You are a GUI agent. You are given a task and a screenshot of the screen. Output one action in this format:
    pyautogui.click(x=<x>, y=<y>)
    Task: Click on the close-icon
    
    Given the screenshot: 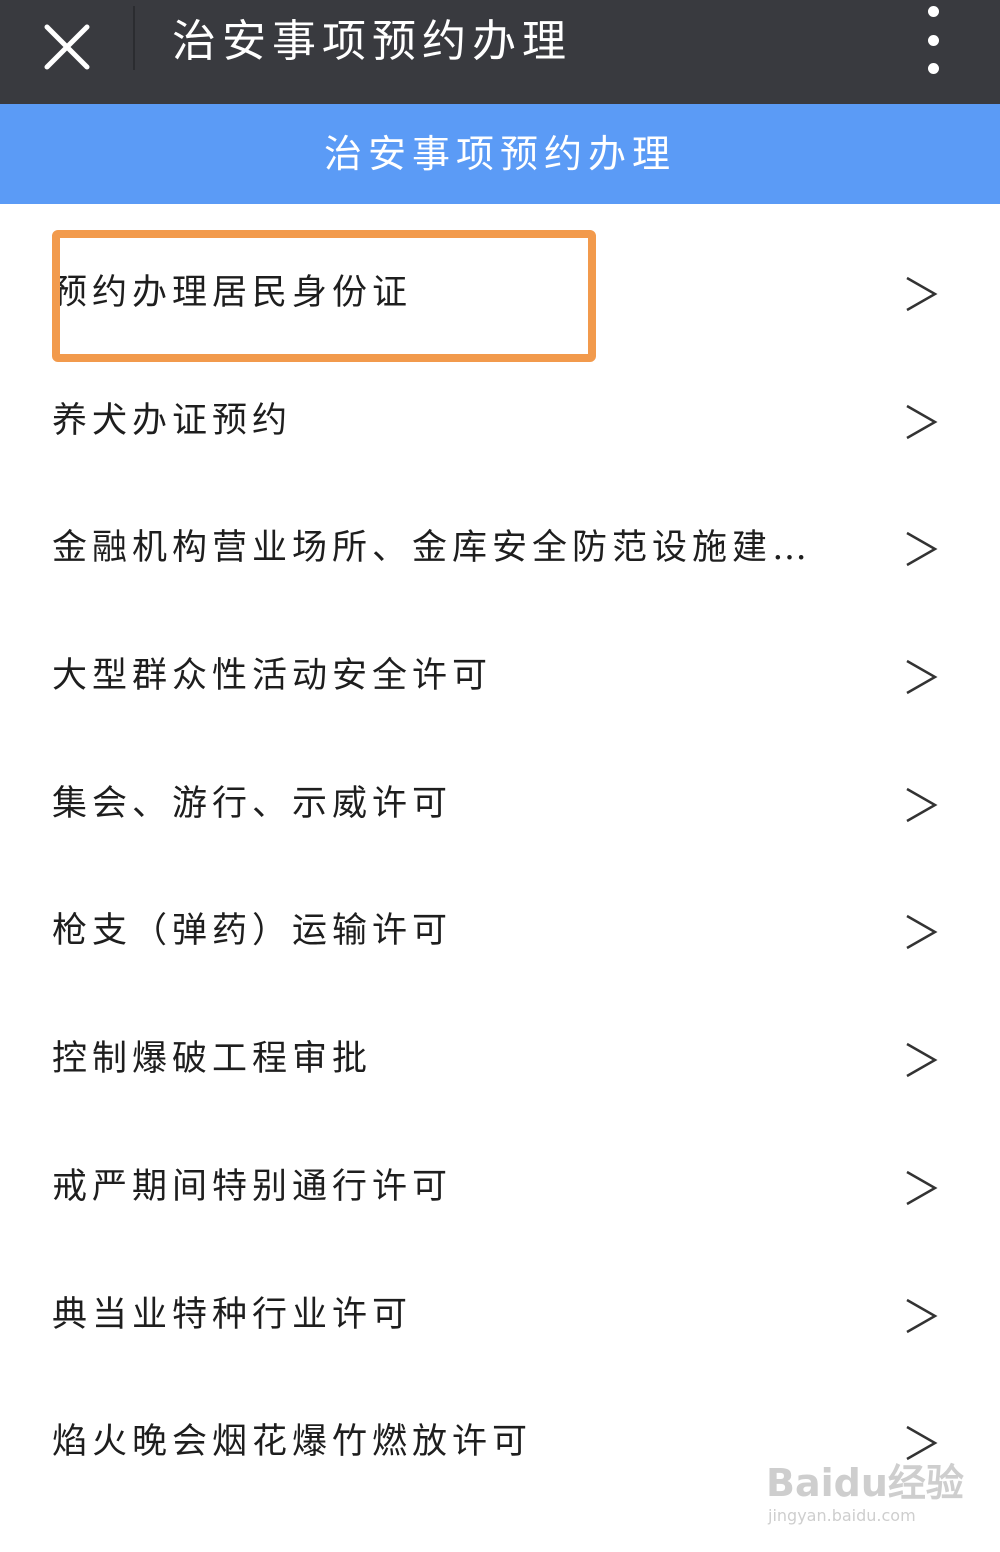 What is the action you would take?
    pyautogui.click(x=67, y=47)
    